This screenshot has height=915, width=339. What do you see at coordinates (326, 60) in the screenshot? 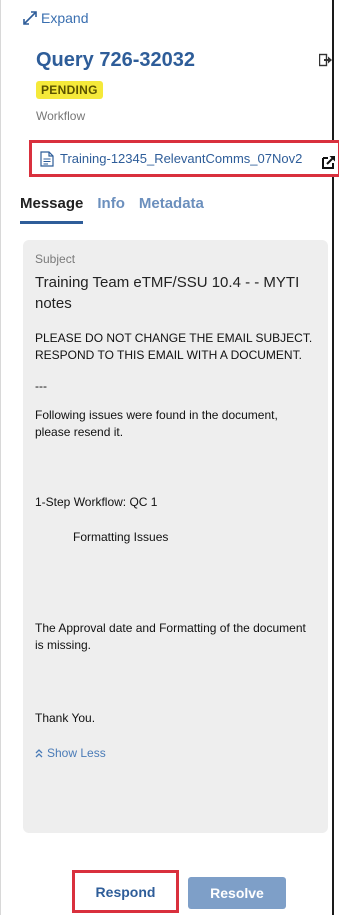
I see `exit-icon` at bounding box center [326, 60].